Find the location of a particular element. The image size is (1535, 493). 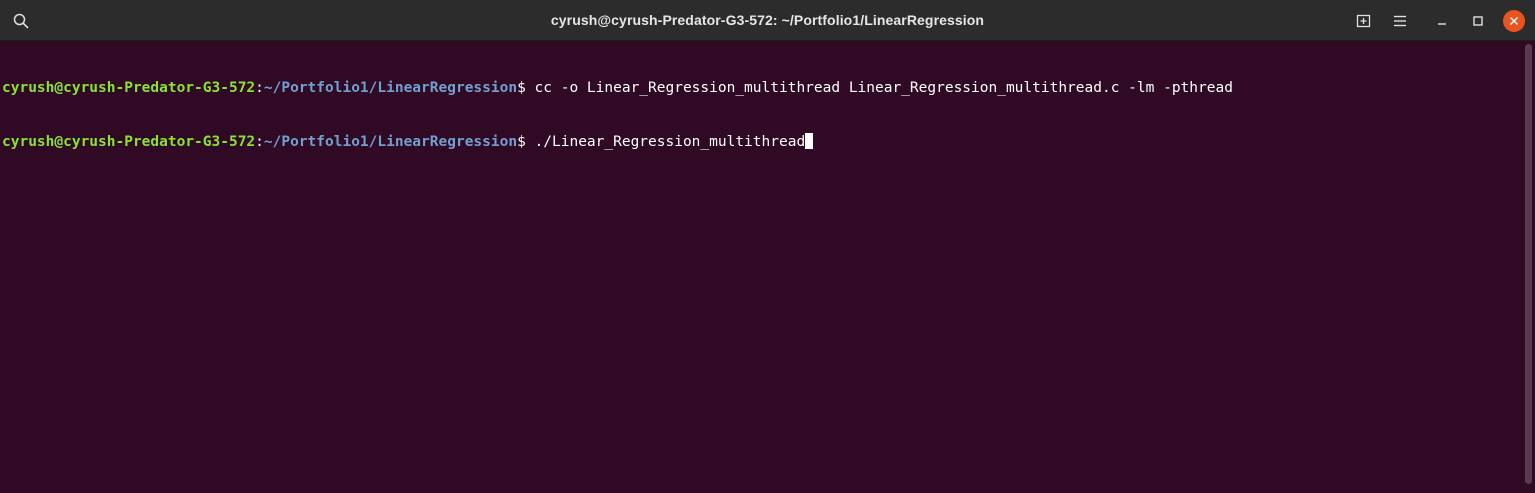

close-button is located at coordinates (1514, 21).